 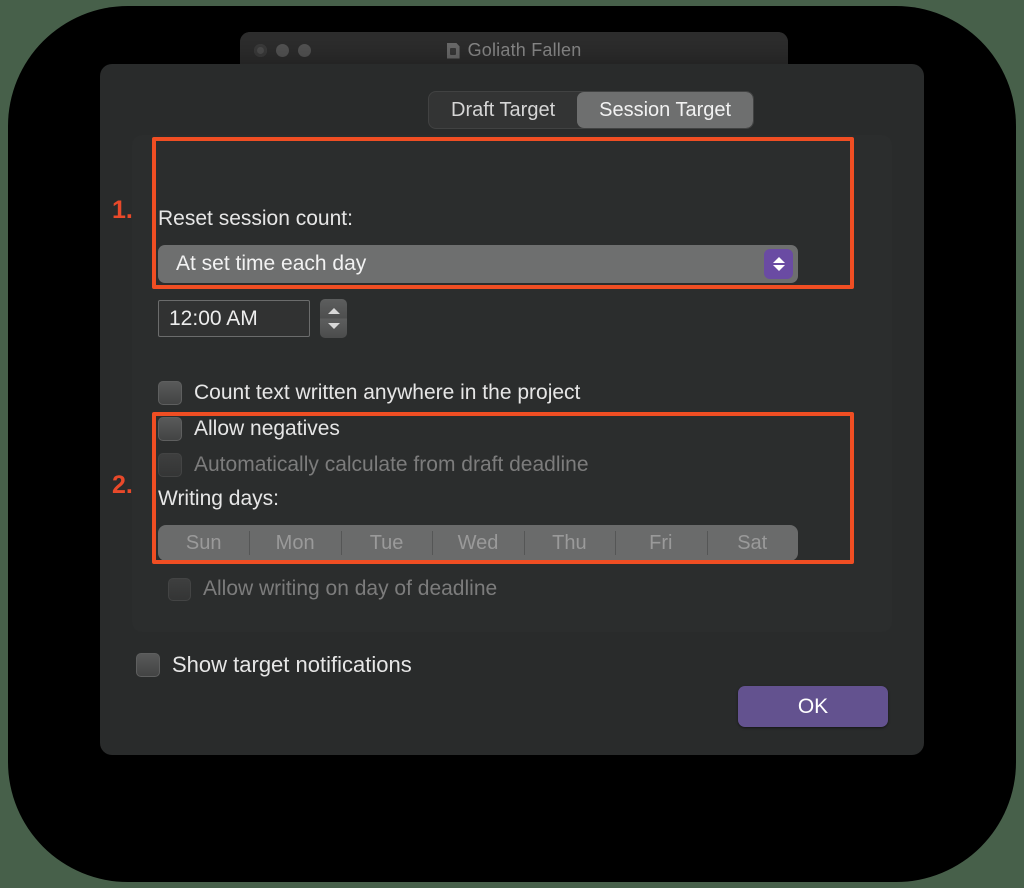 I want to click on window-title: Goliath Fallen, so click(x=524, y=49).